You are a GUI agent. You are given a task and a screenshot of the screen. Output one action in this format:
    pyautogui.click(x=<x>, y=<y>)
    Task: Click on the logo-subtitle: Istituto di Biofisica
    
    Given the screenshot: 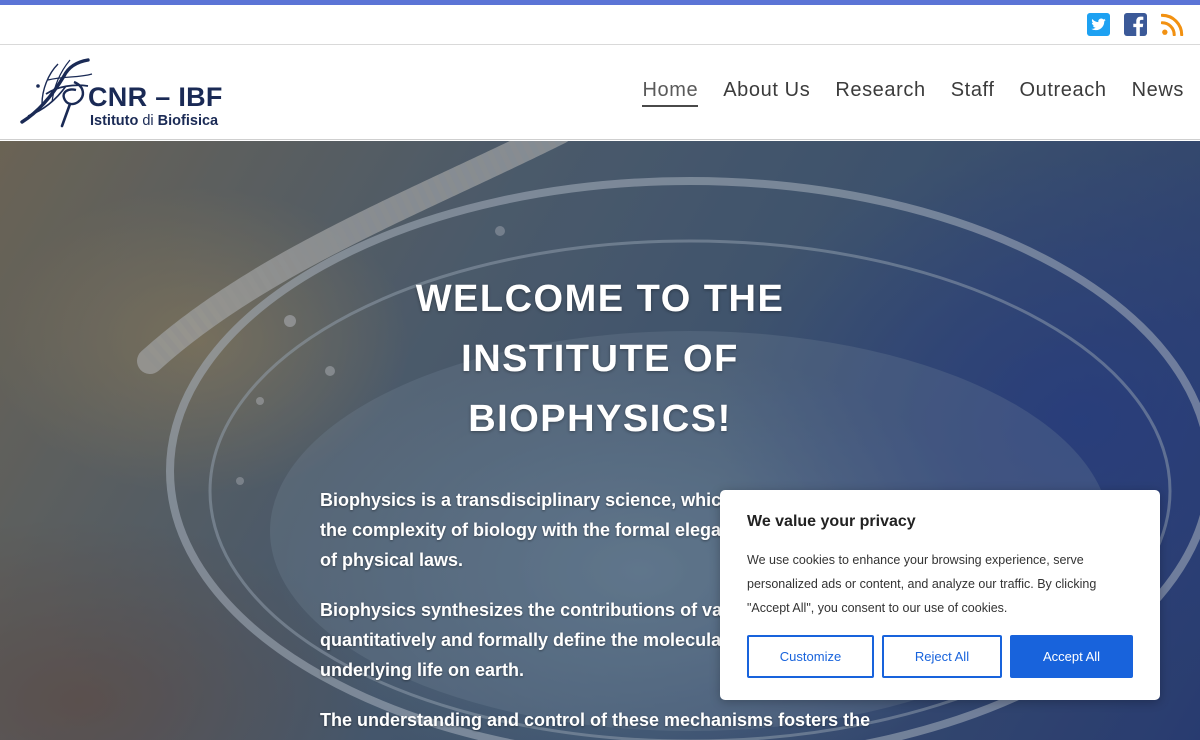 What is the action you would take?
    pyautogui.click(x=154, y=121)
    